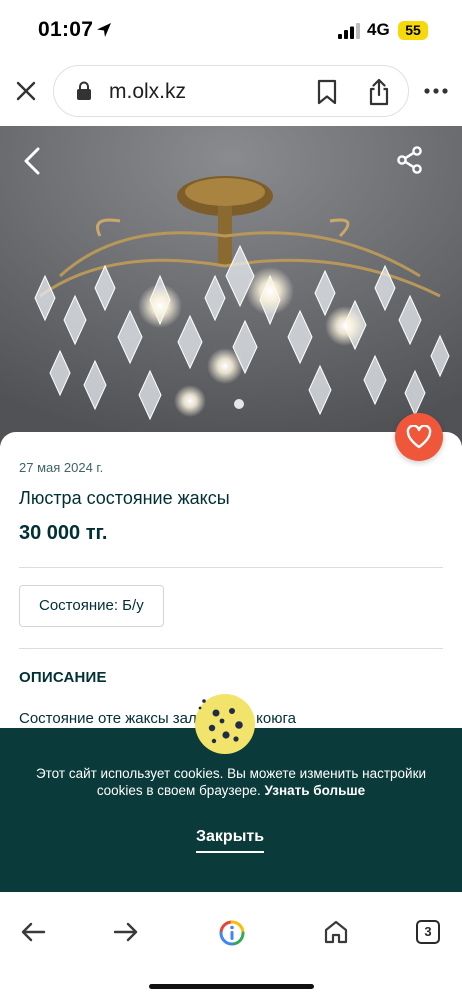  Describe the element at coordinates (126, 932) in the screenshot. I see `arrow-right-icon` at that location.